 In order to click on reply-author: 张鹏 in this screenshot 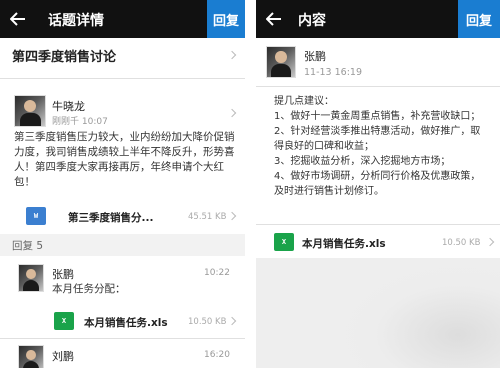, I will do `click(63, 274)`.